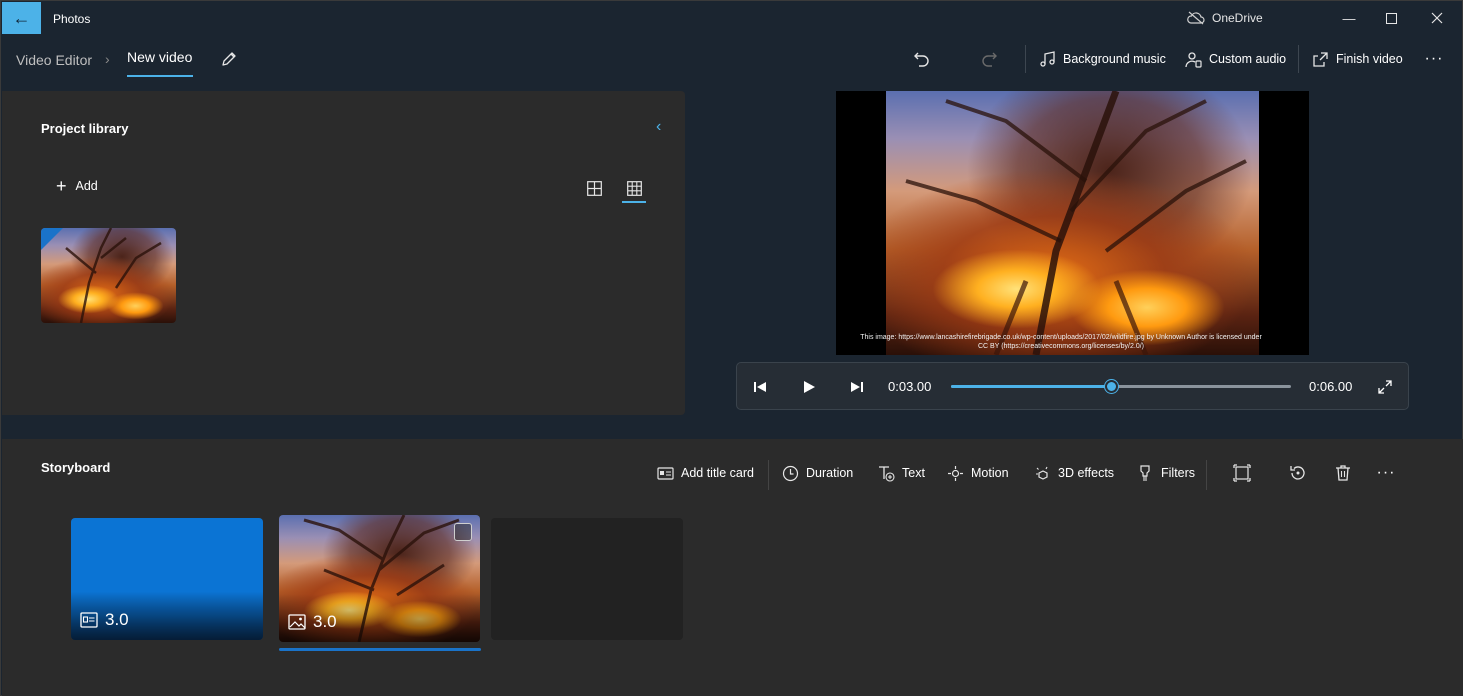 This screenshot has height=696, width=1463. Describe the element at coordinates (955, 473) in the screenshot. I see `motion-icon` at that location.